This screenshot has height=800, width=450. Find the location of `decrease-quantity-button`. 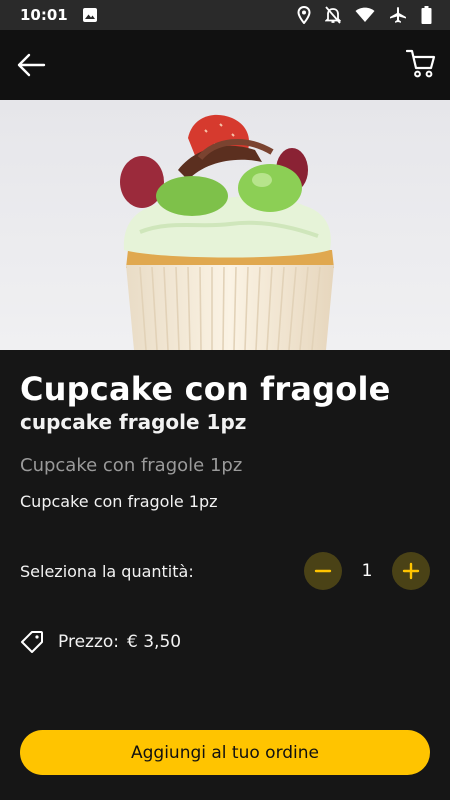

decrease-quantity-button is located at coordinates (323, 571).